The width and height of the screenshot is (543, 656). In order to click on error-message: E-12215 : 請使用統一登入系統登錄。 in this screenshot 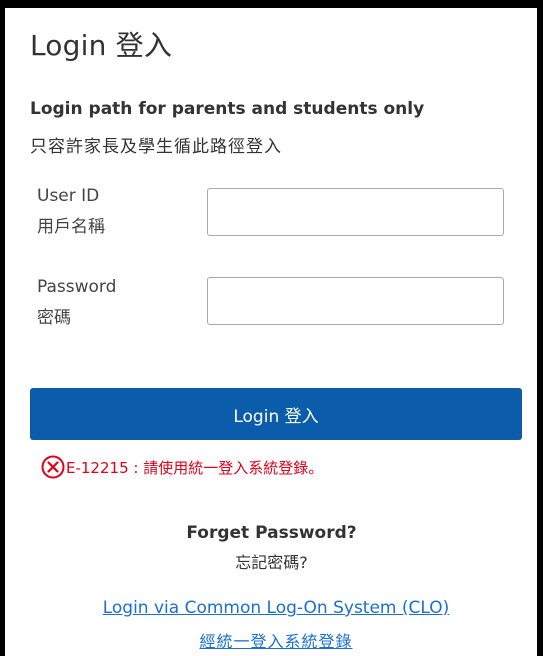, I will do `click(182, 467)`.